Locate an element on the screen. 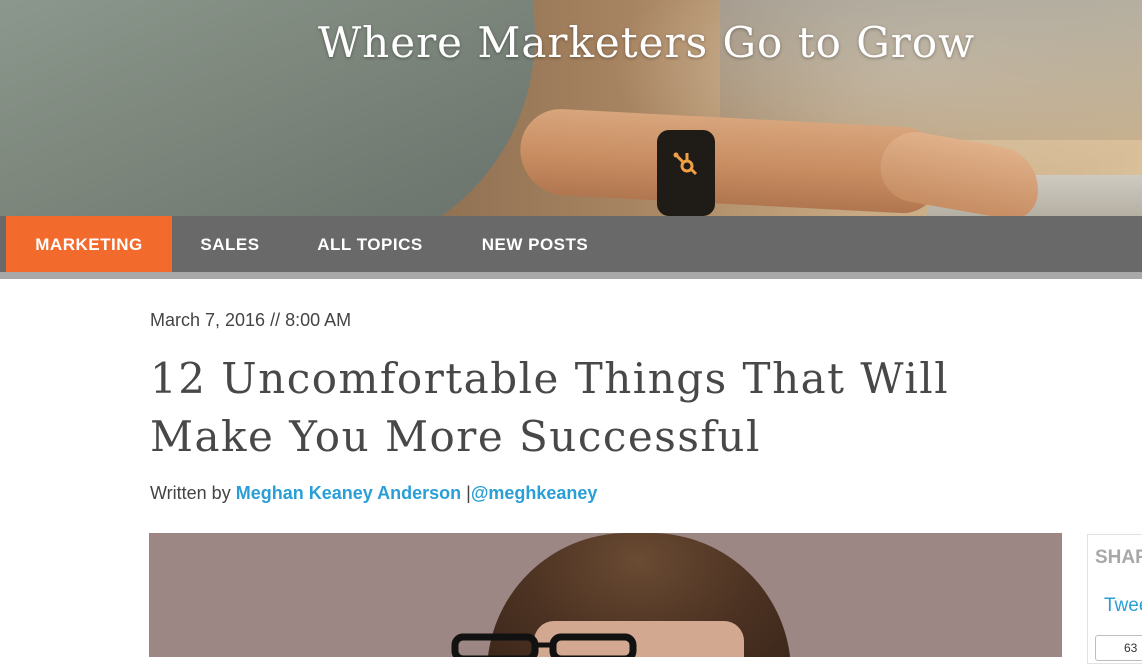 The width and height of the screenshot is (1142, 664). share-widget: SHARE Tweet 63 is located at coordinates (1114, 599).